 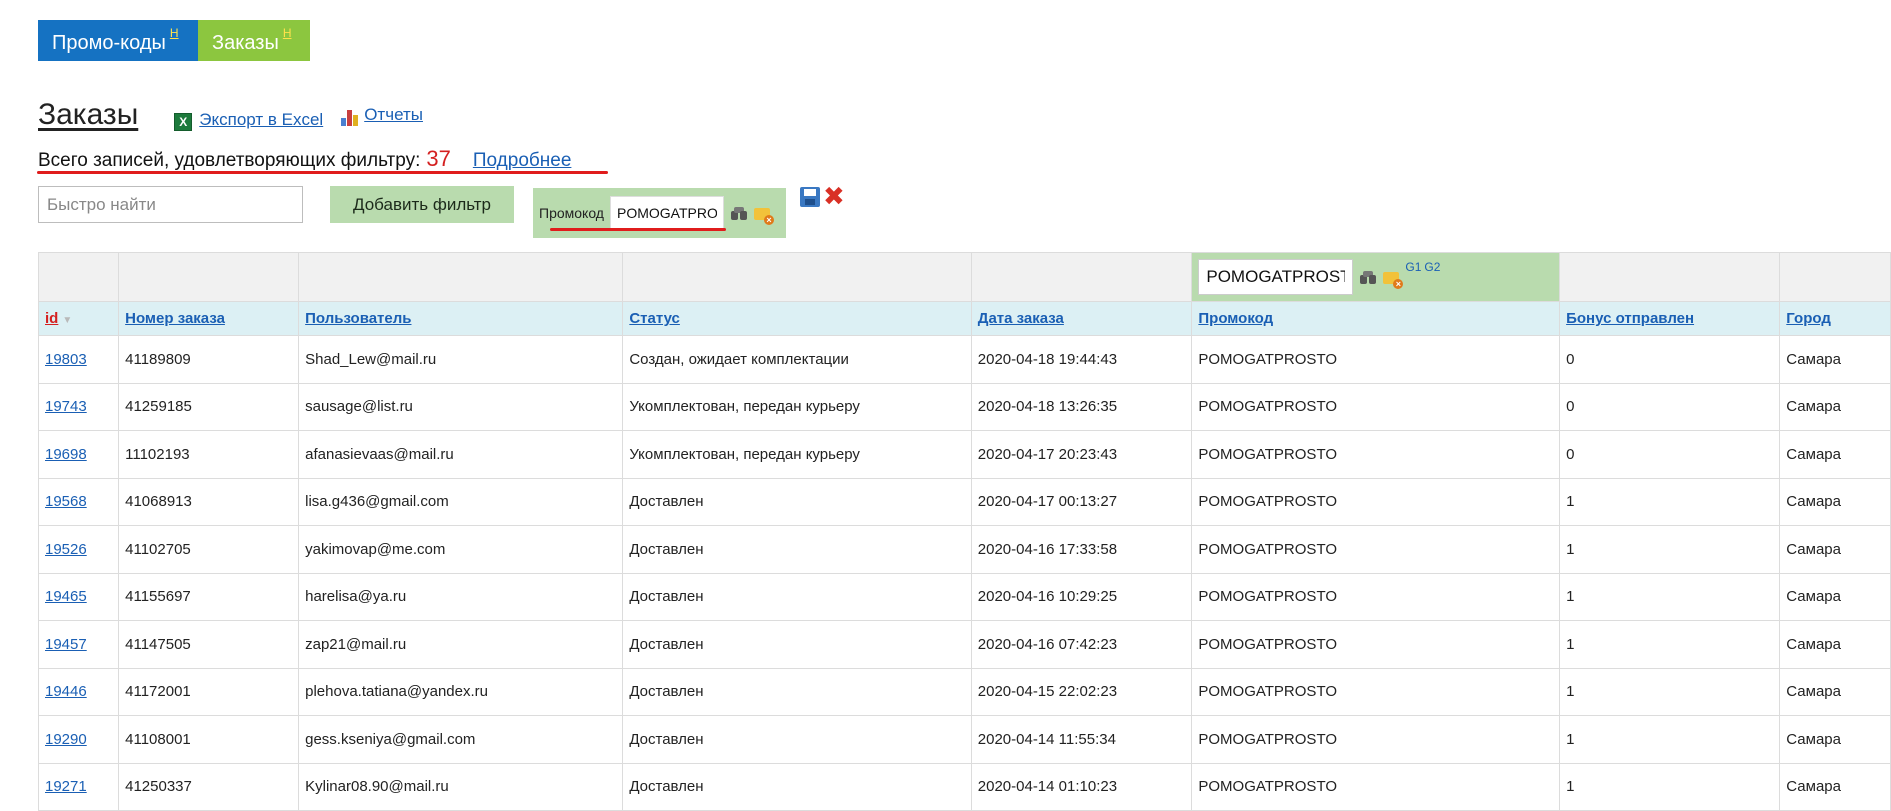 What do you see at coordinates (1413, 267) in the screenshot?
I see `group-link-g1: G1` at bounding box center [1413, 267].